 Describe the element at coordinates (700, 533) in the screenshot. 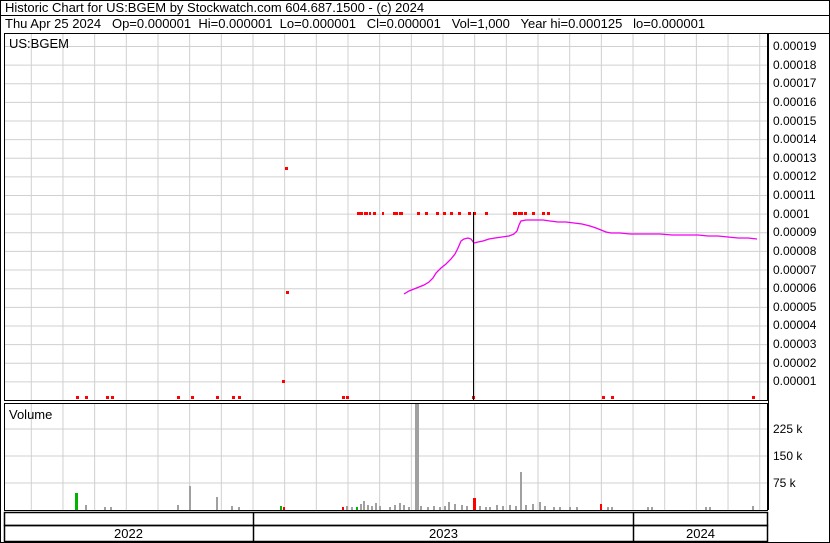

I see `year-label: 2024` at that location.